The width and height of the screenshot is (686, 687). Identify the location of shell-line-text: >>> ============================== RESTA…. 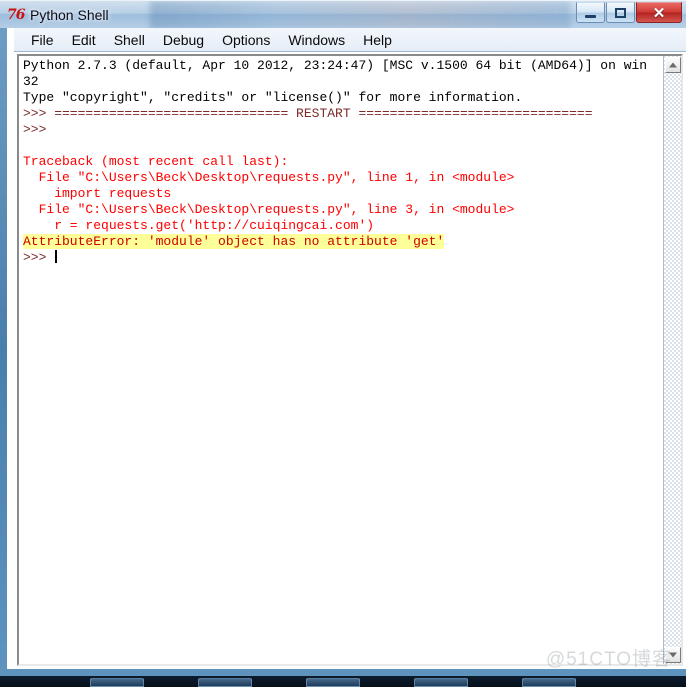
(308, 113).